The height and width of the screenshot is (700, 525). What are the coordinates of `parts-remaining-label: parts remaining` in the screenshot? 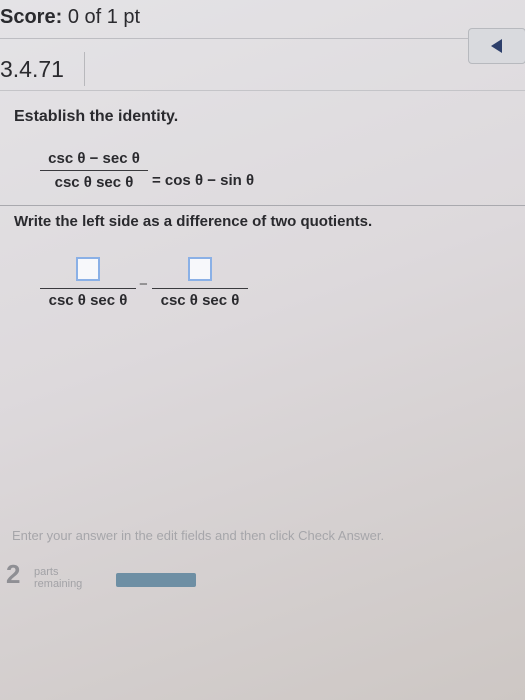 It's located at (58, 578).